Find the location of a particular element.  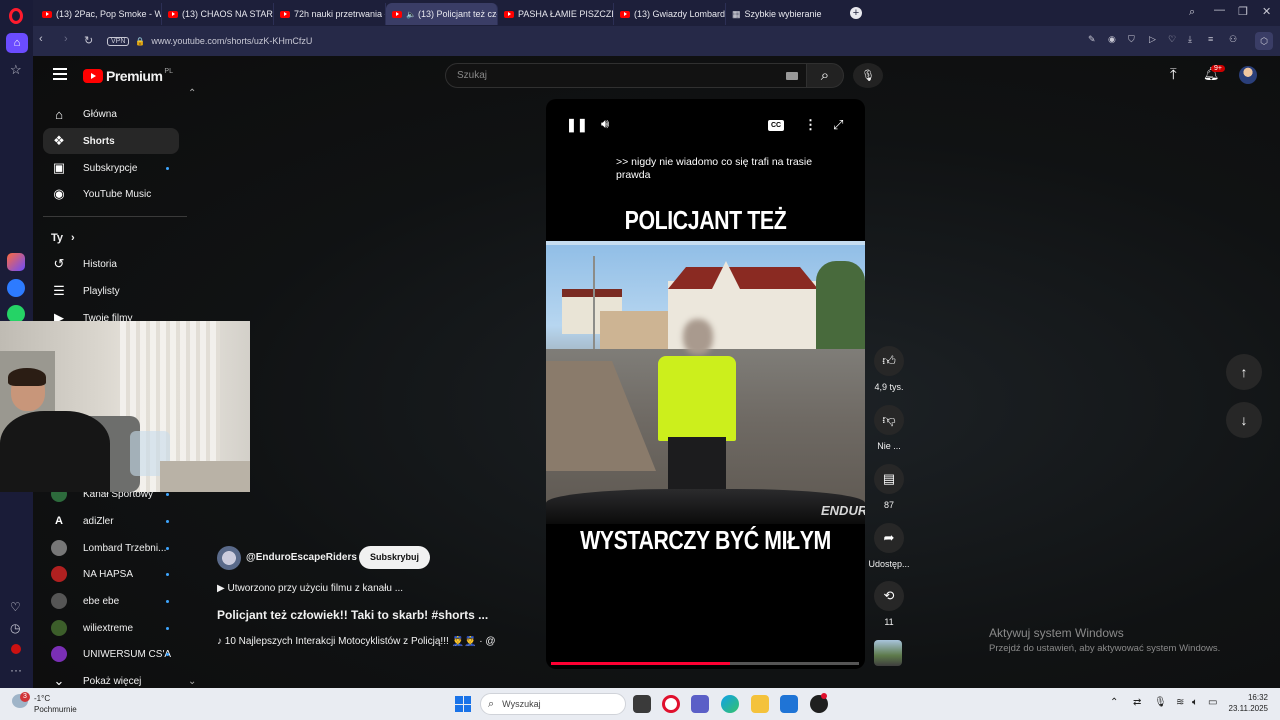

store-icon is located at coordinates (789, 704).